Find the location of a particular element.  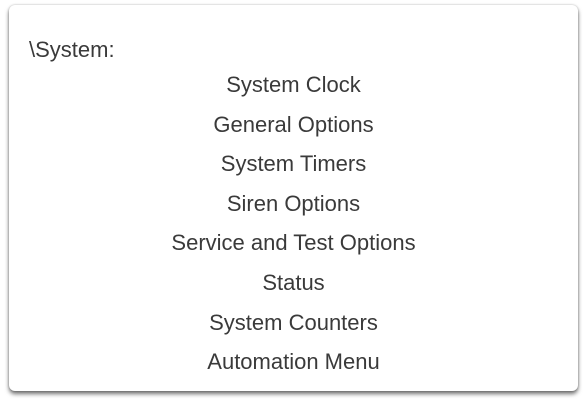

menu-item-system-timers: System Timers is located at coordinates (293, 170).